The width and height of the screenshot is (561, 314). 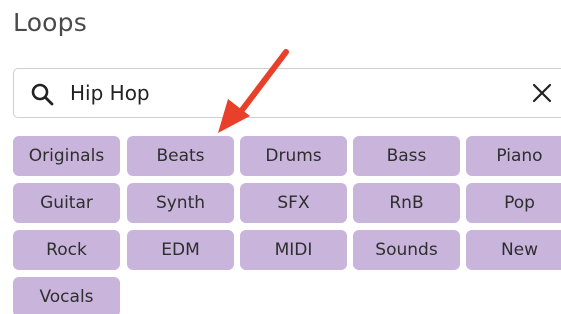 What do you see at coordinates (406, 156) in the screenshot?
I see `category-chip-bass: Bass` at bounding box center [406, 156].